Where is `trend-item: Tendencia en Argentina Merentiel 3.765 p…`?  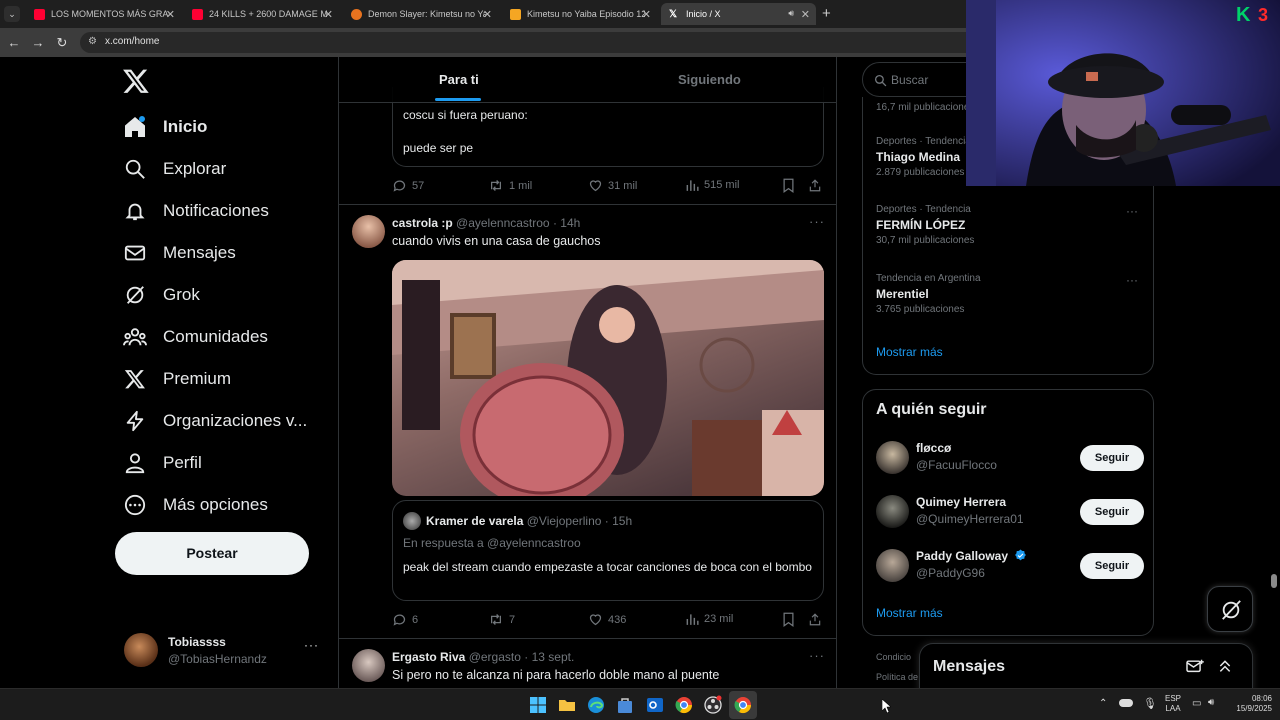 trend-item: Tendencia en Argentina Merentiel 3.765 p… is located at coordinates (1011, 294).